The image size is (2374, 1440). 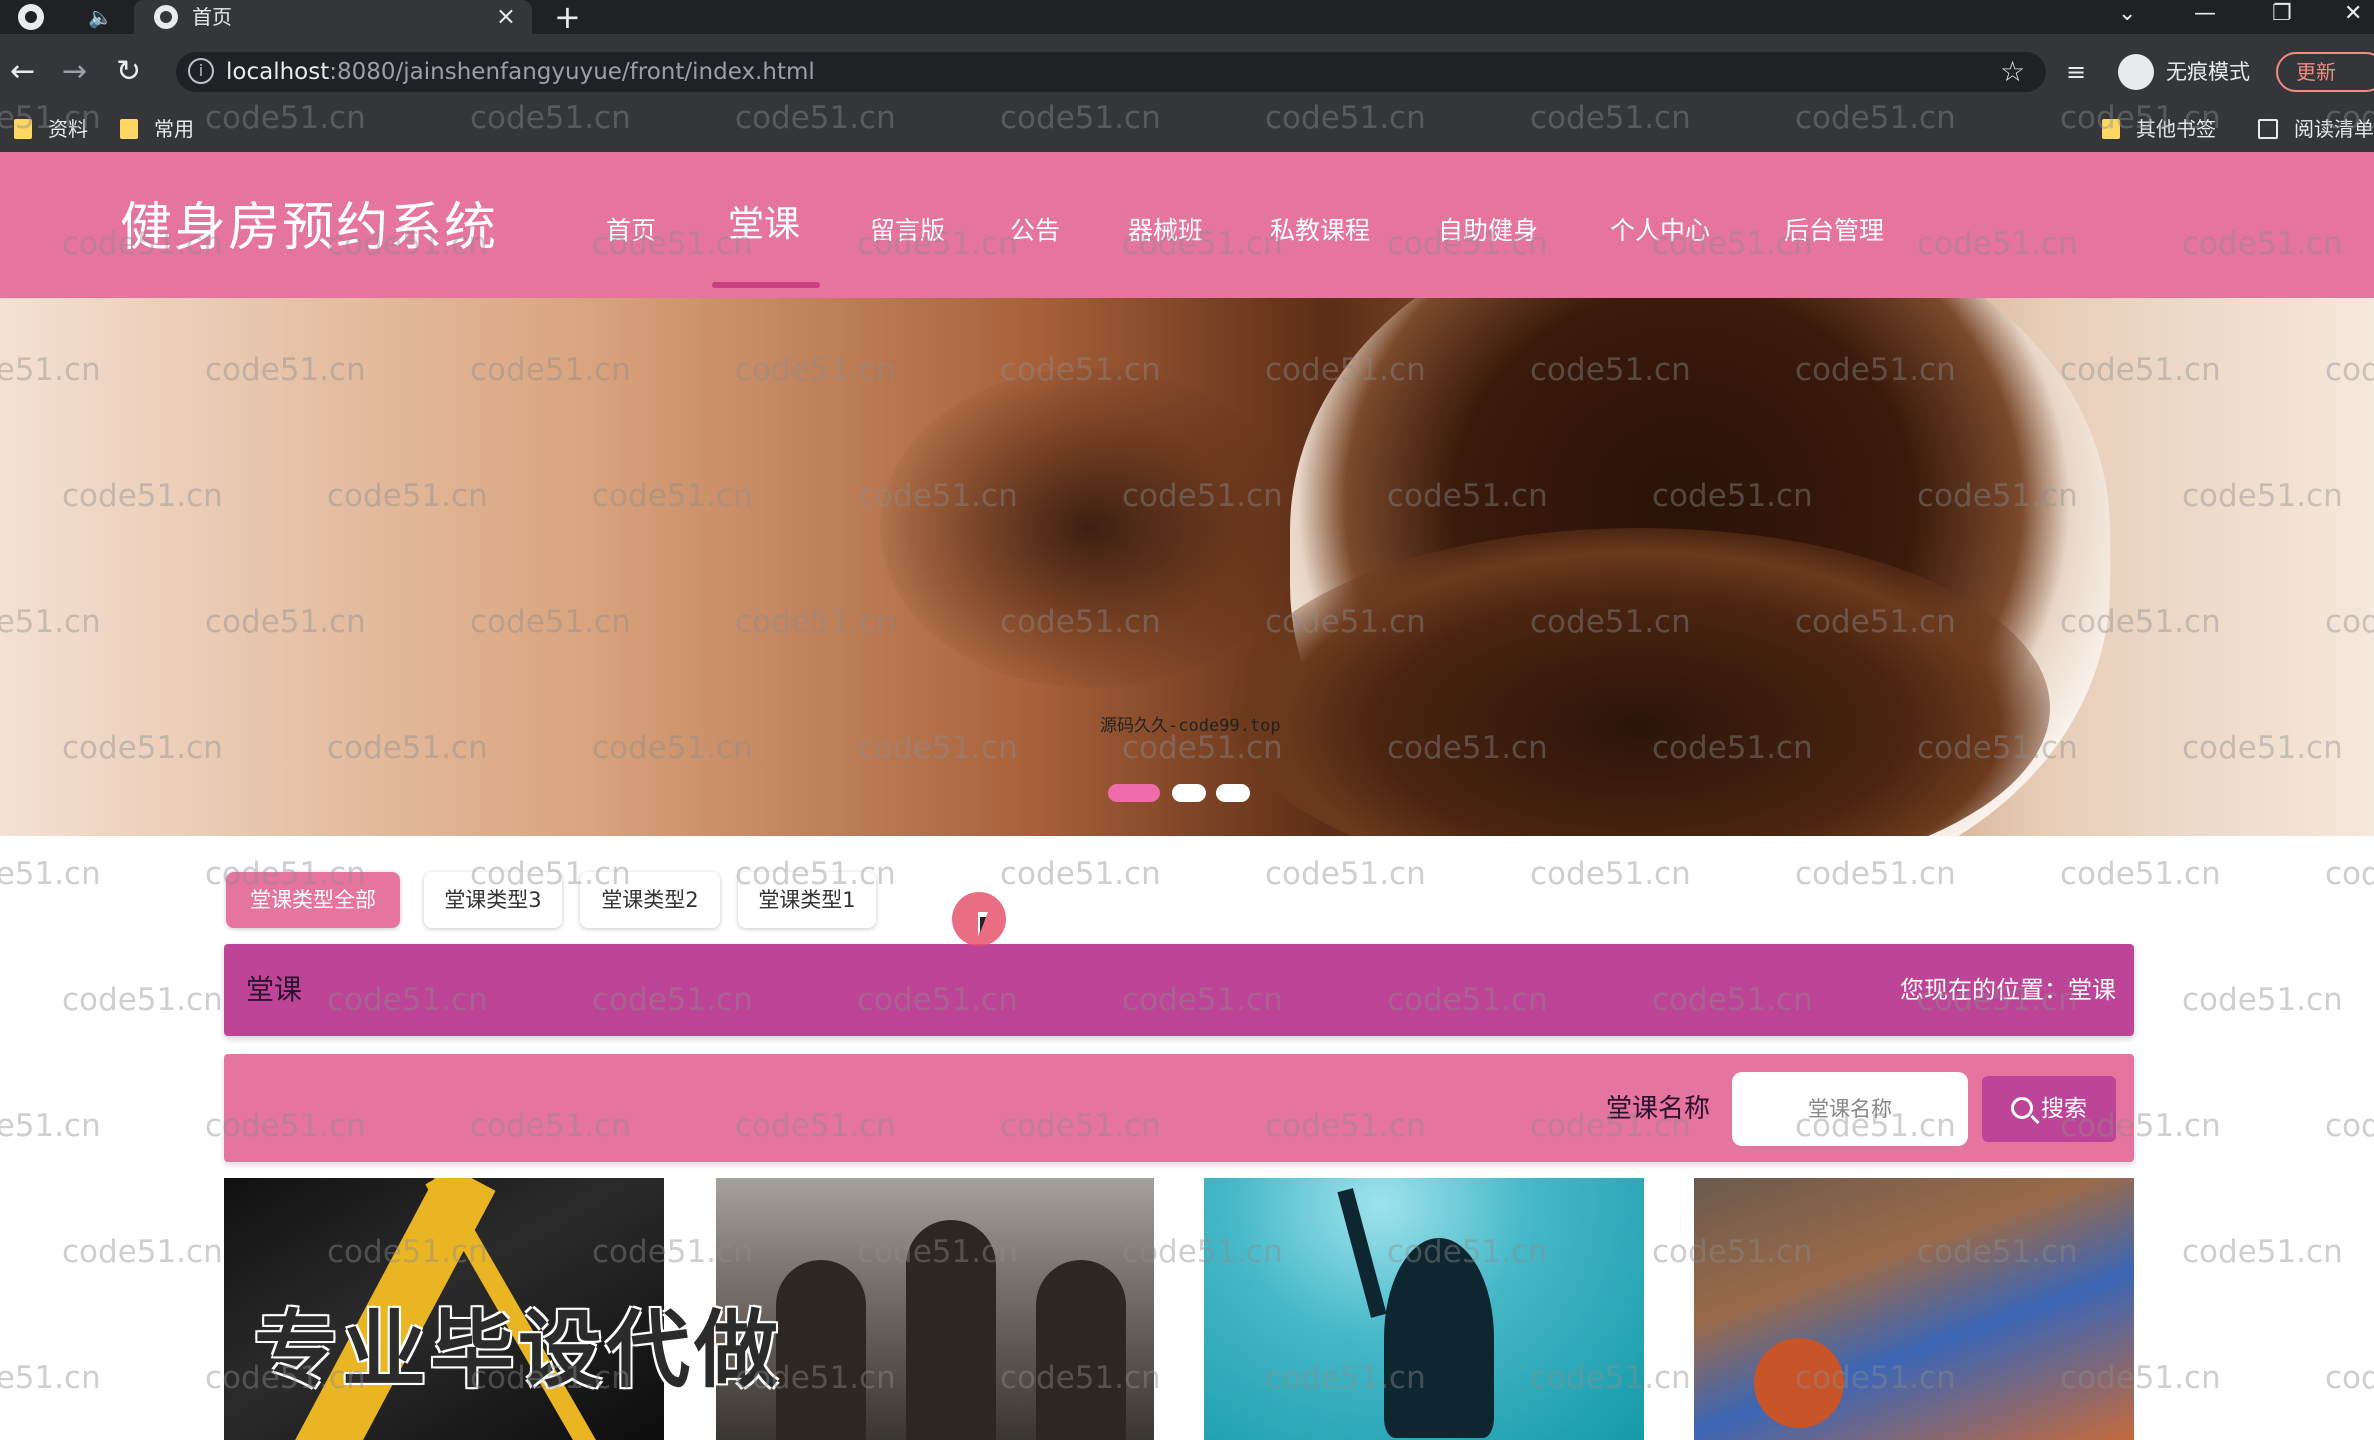 I want to click on category-type3: 堂课类型3, so click(x=493, y=900).